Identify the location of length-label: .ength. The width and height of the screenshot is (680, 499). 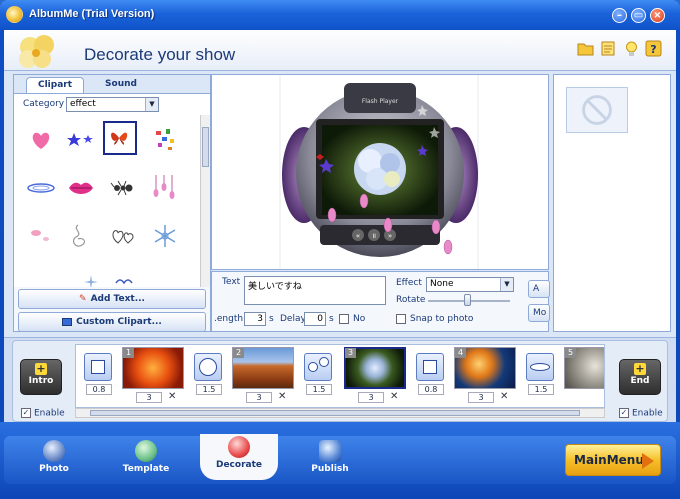
(229, 319).